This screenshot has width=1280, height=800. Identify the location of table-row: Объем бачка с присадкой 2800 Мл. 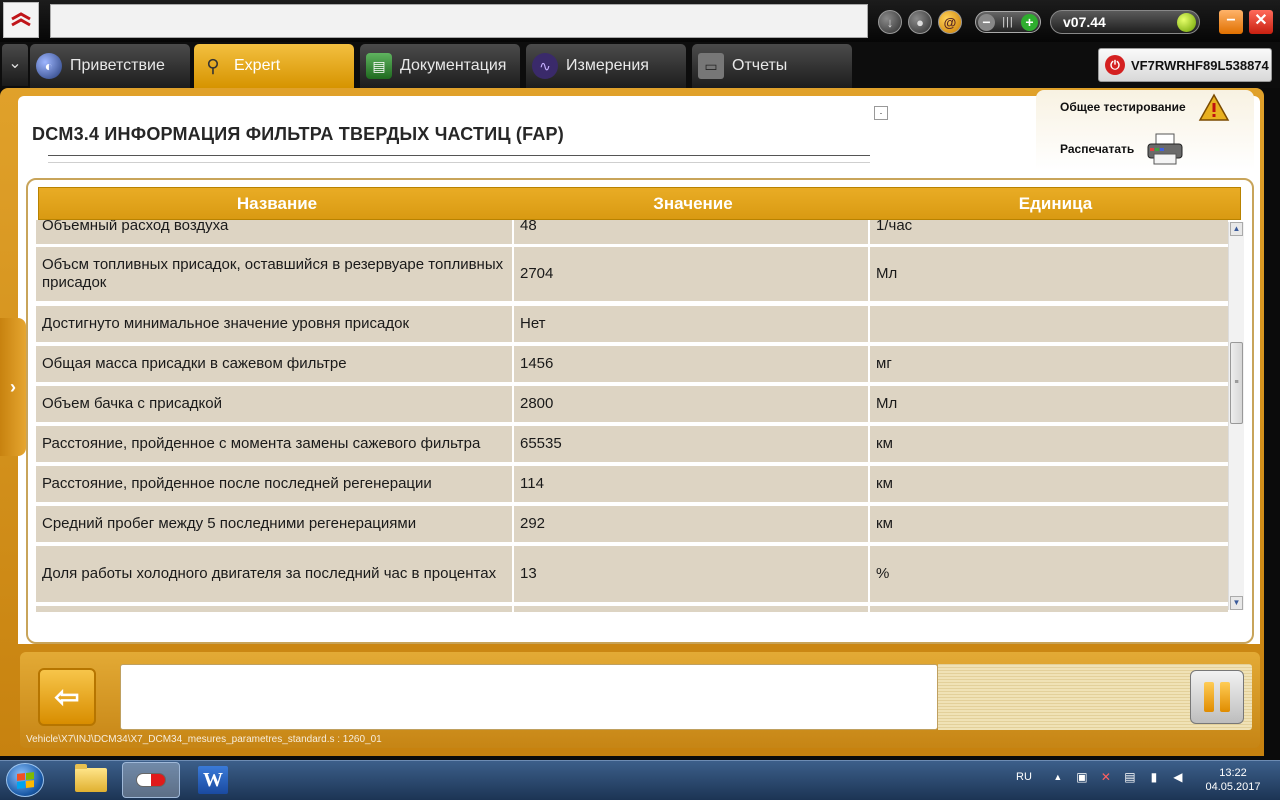
(632, 404).